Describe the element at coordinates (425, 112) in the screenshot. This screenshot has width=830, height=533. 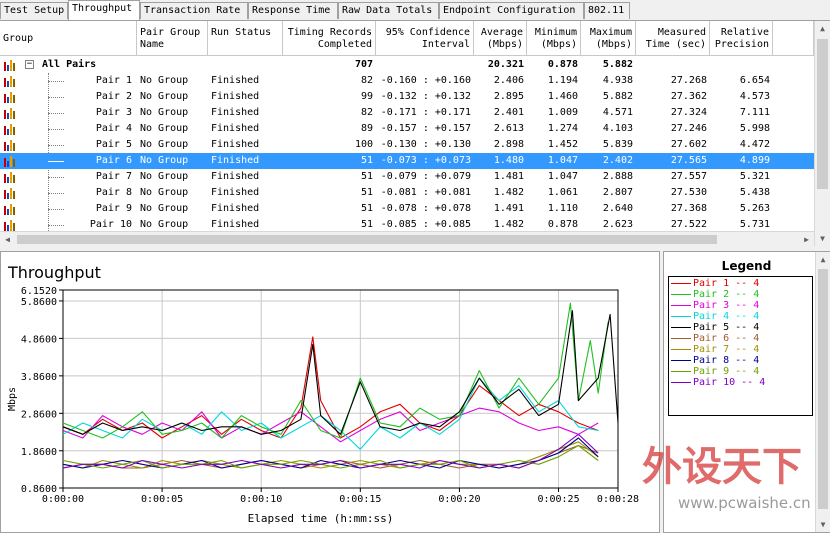
I see `confidence-interval: -0.171 : +0.171` at that location.